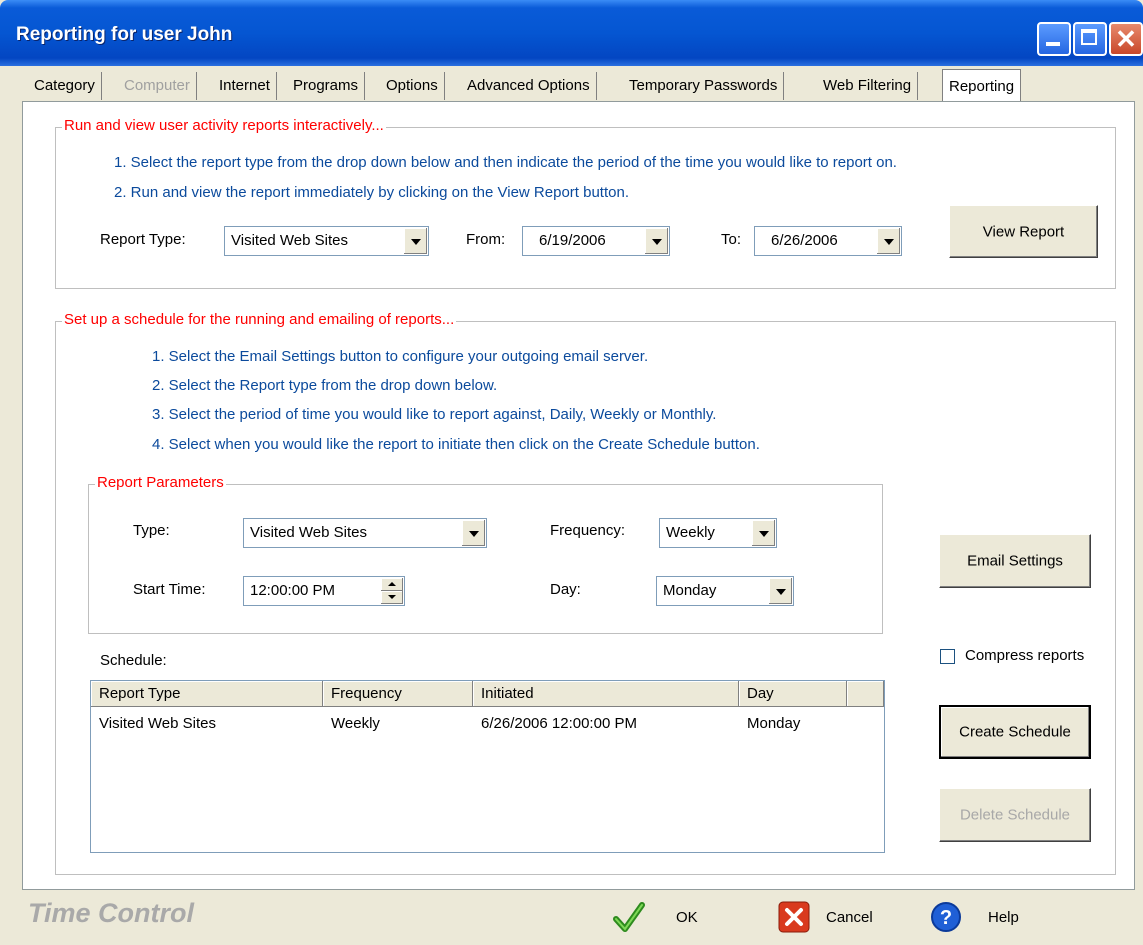  I want to click on maximize-button, so click(1090, 39).